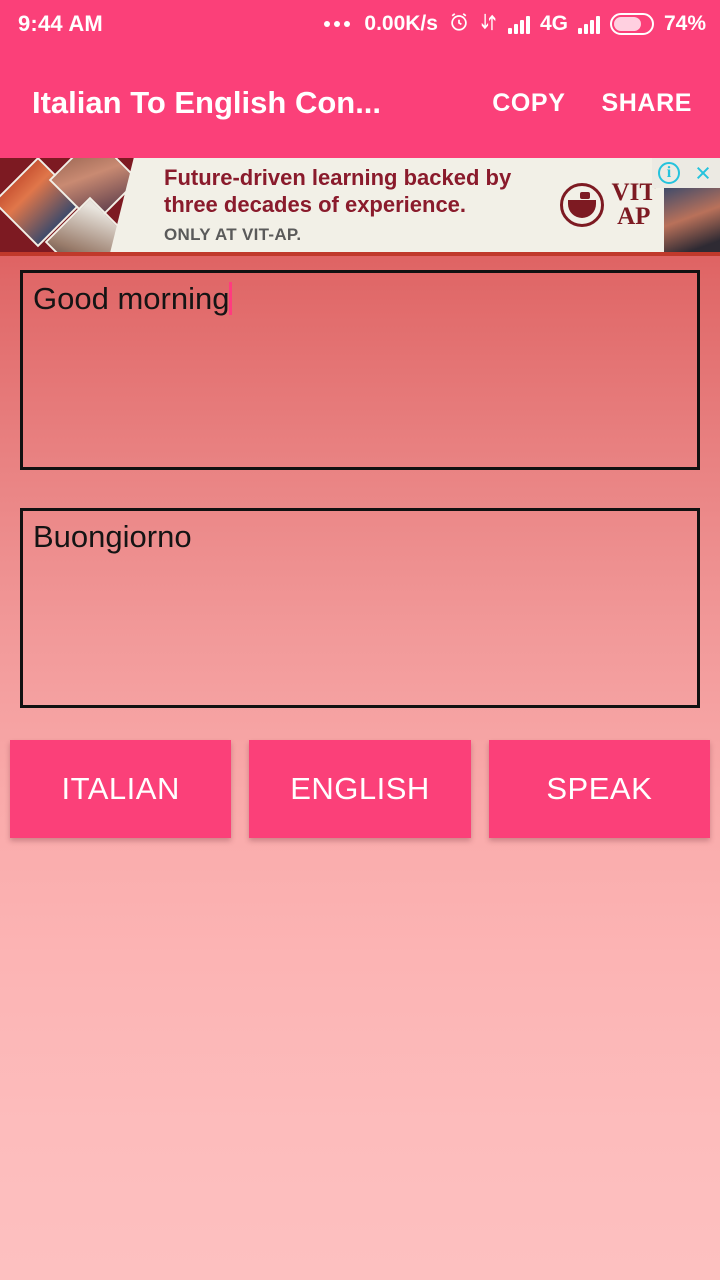  What do you see at coordinates (553, 23) in the screenshot?
I see `network-type-label: 4G` at bounding box center [553, 23].